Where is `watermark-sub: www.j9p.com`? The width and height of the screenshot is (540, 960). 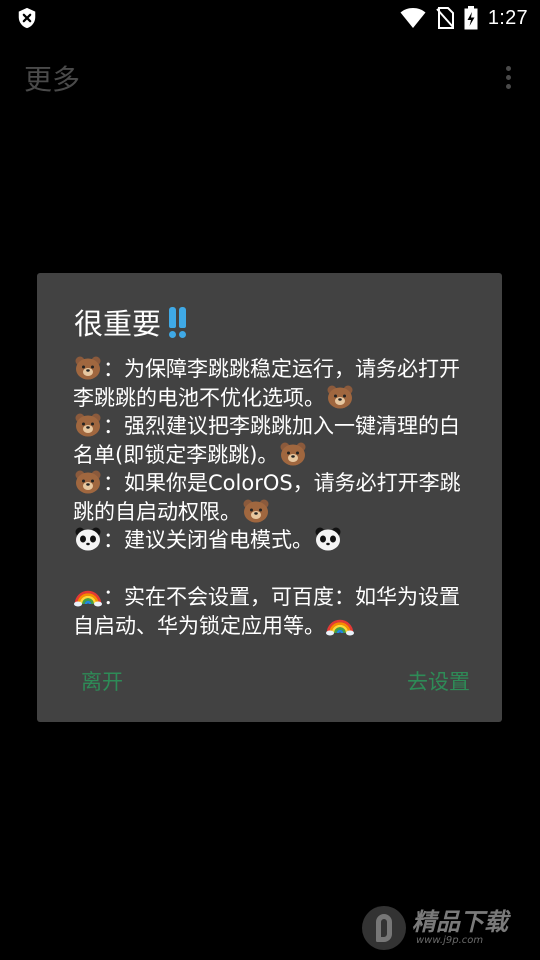
watermark-sub: www.j9p.com is located at coordinates (450, 940).